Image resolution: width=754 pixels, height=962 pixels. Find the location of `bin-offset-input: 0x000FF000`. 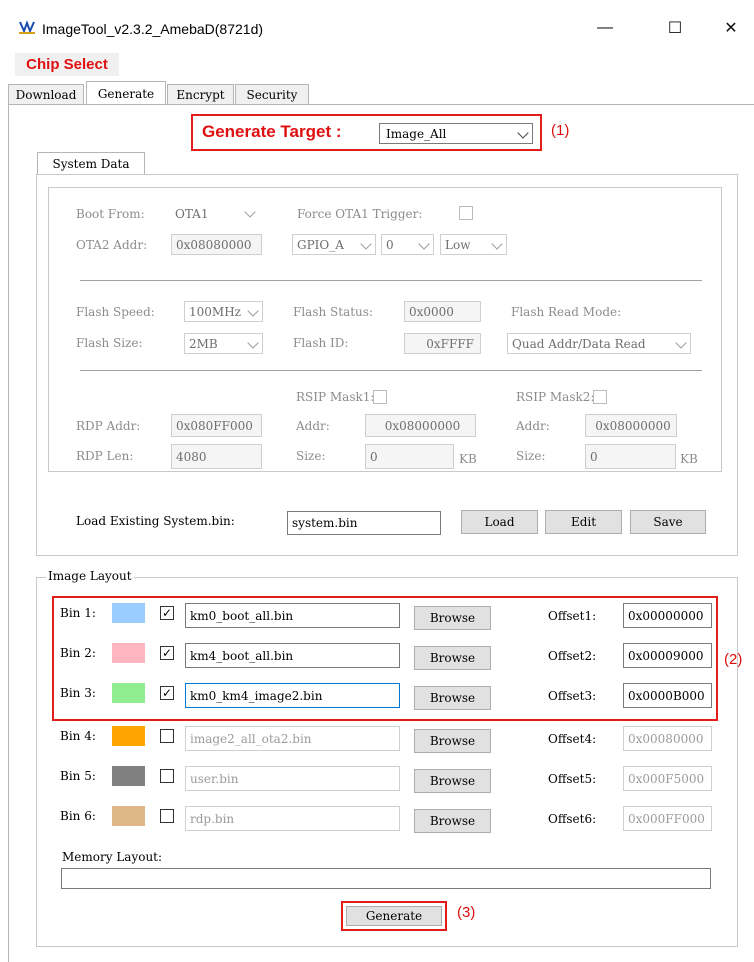

bin-offset-input: 0x000FF000 is located at coordinates (667, 818).